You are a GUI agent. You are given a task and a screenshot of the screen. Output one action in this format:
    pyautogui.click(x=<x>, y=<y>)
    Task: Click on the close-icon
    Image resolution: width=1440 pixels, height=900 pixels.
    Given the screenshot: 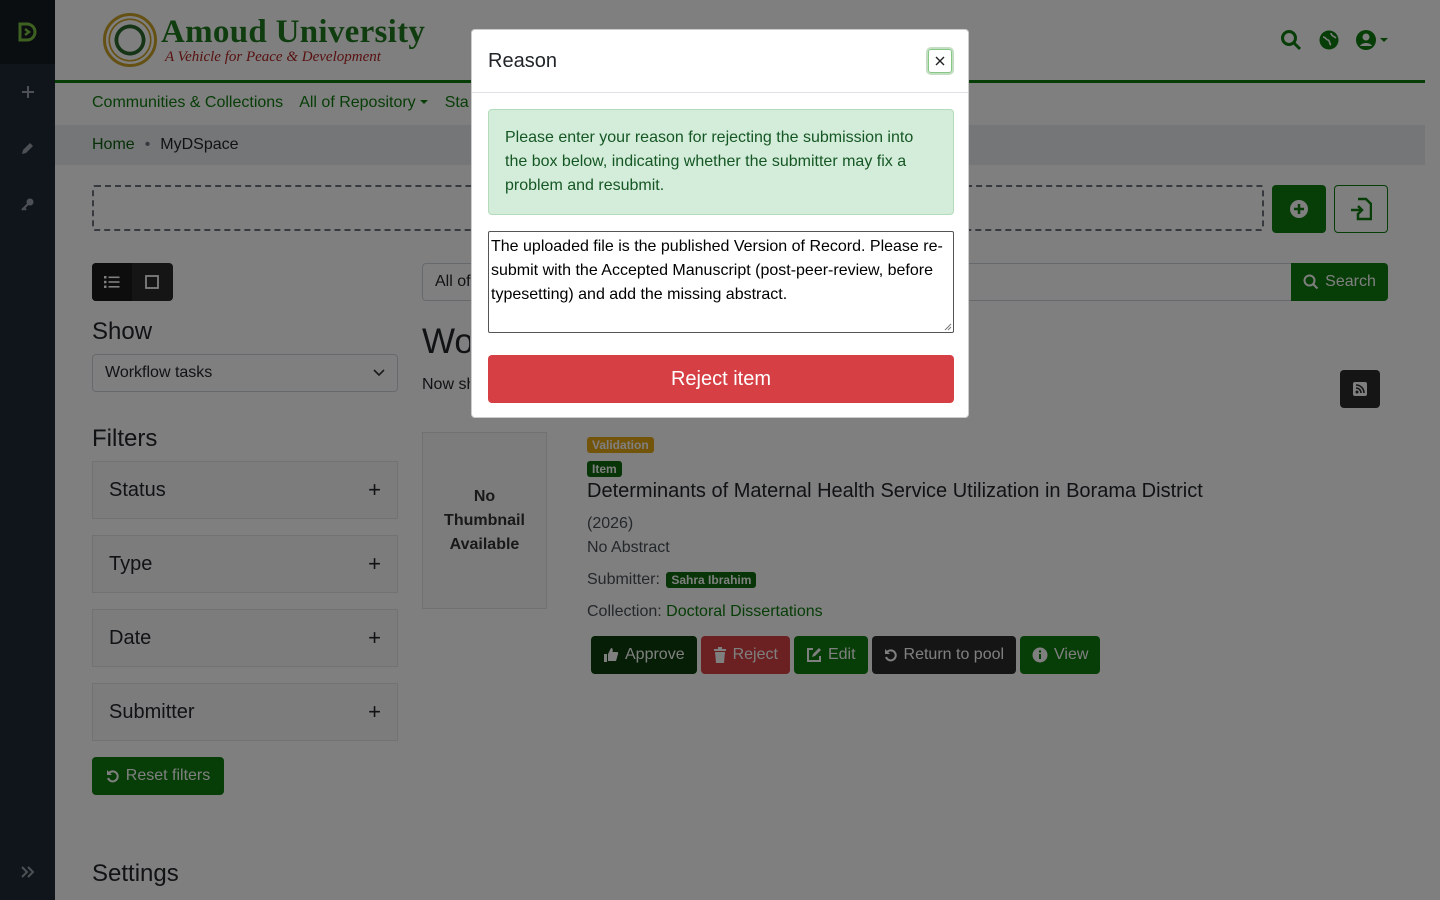 What is the action you would take?
    pyautogui.click(x=940, y=61)
    